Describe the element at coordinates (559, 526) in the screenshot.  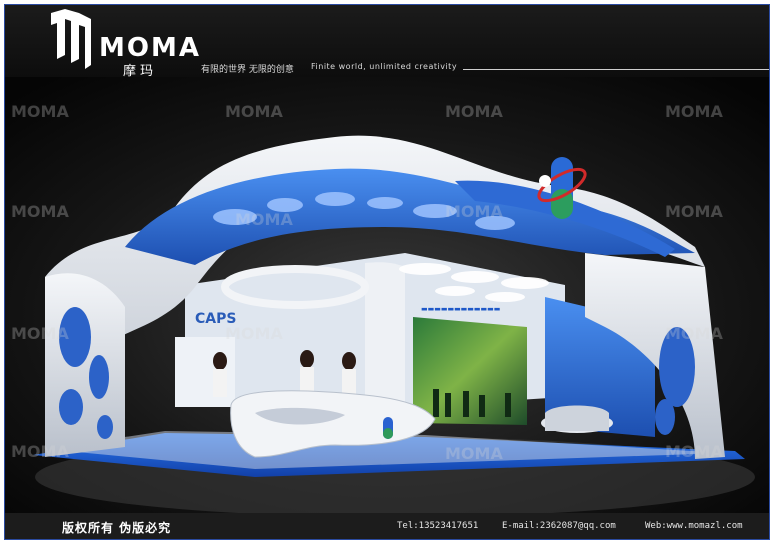
I see `contact-email: E-mail:2362087@qq.com` at that location.